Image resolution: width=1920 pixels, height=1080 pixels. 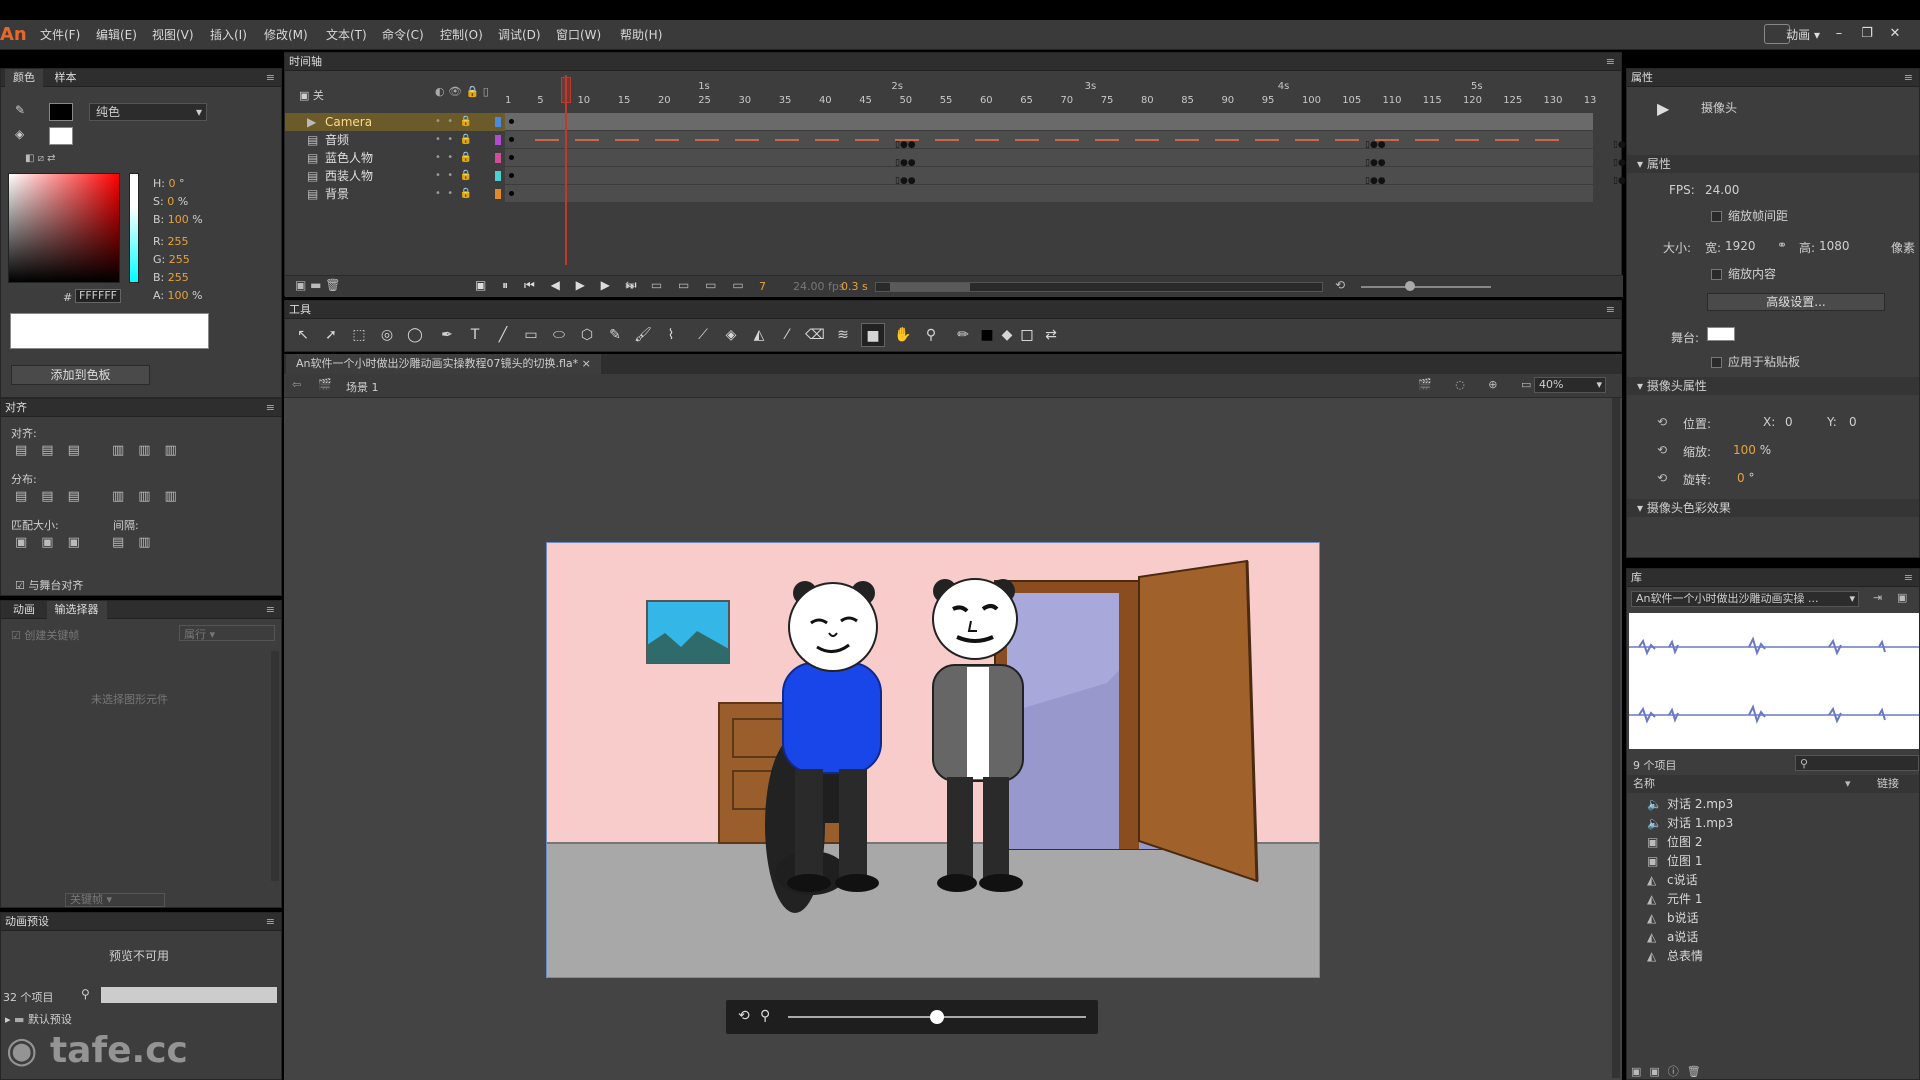 What do you see at coordinates (1049, 122) in the screenshot?
I see `layer-frames` at bounding box center [1049, 122].